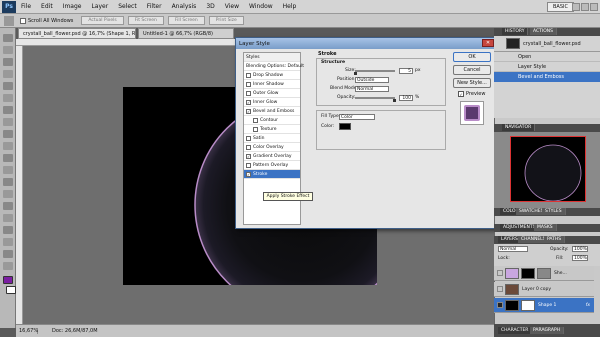 The image size is (600, 337). I want to click on inner-glow-checkbox: ✓, so click(248, 102).